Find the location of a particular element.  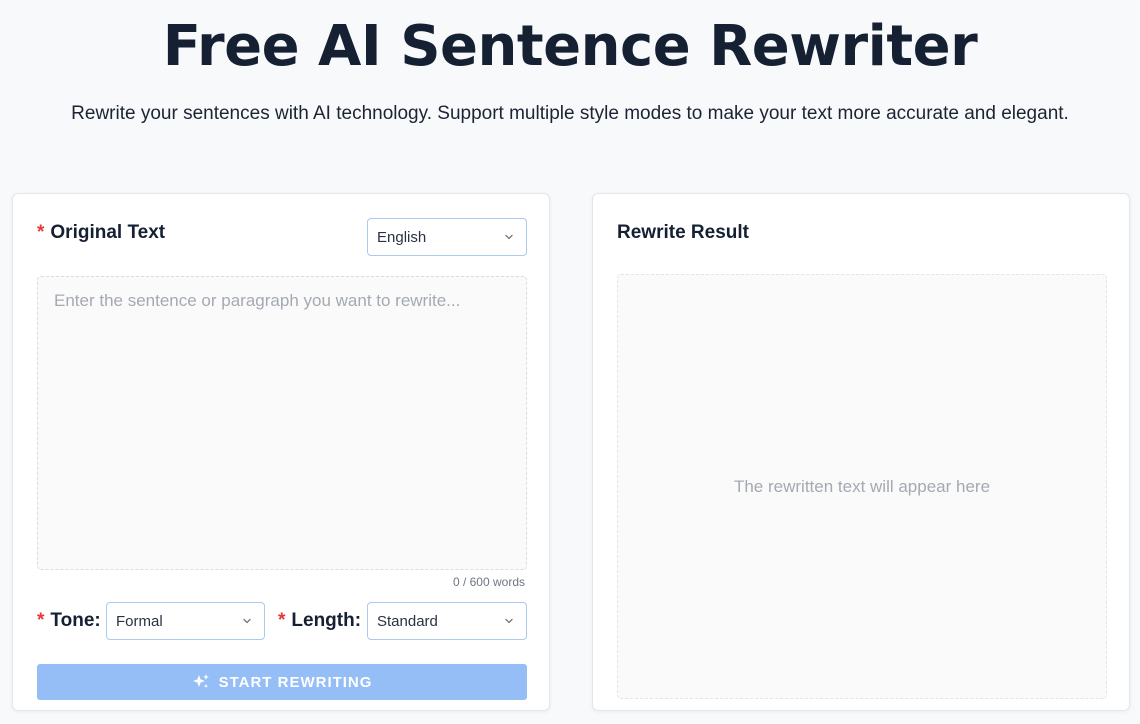

length-label: * Length: is located at coordinates (319, 621).